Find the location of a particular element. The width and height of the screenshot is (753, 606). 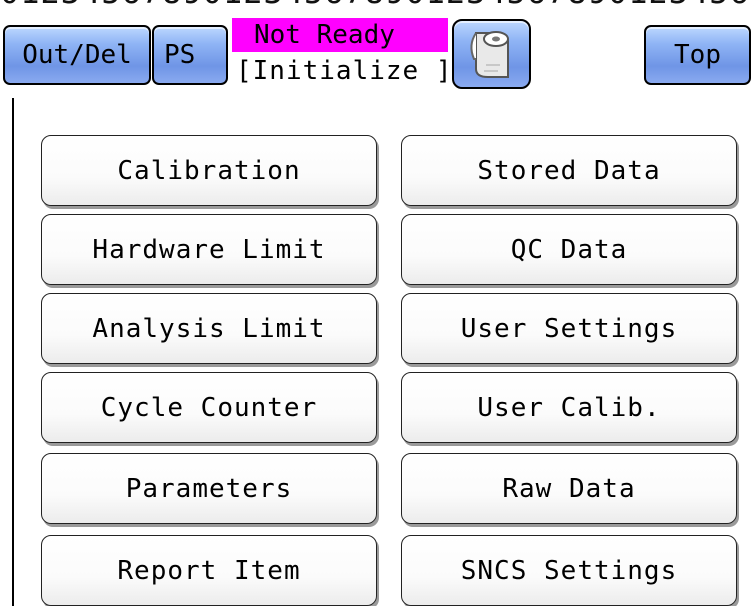

analysis-limit-label: Analysis Limit is located at coordinates (209, 328).